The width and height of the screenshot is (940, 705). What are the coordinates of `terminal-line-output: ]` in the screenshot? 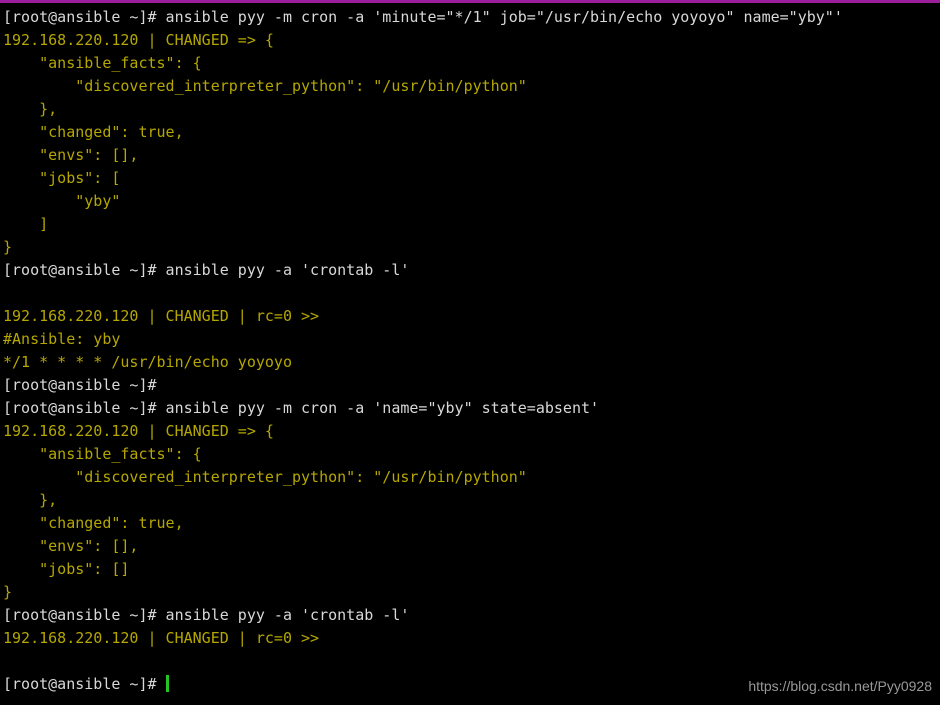 It's located at (26, 224).